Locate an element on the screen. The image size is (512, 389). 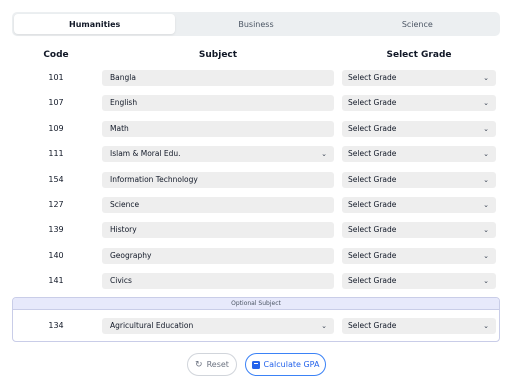
subject-code: 109 is located at coordinates (56, 128).